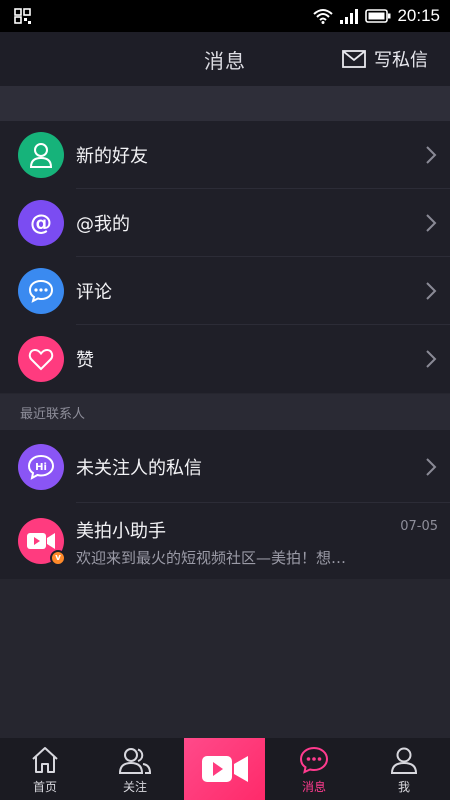  I want to click on assistant-avatar: v, so click(42, 542).